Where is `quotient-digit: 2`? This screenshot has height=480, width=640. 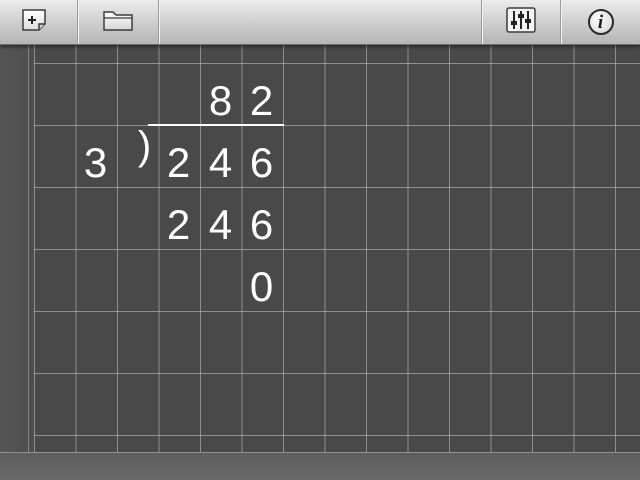 quotient-digit: 2 is located at coordinates (261, 100).